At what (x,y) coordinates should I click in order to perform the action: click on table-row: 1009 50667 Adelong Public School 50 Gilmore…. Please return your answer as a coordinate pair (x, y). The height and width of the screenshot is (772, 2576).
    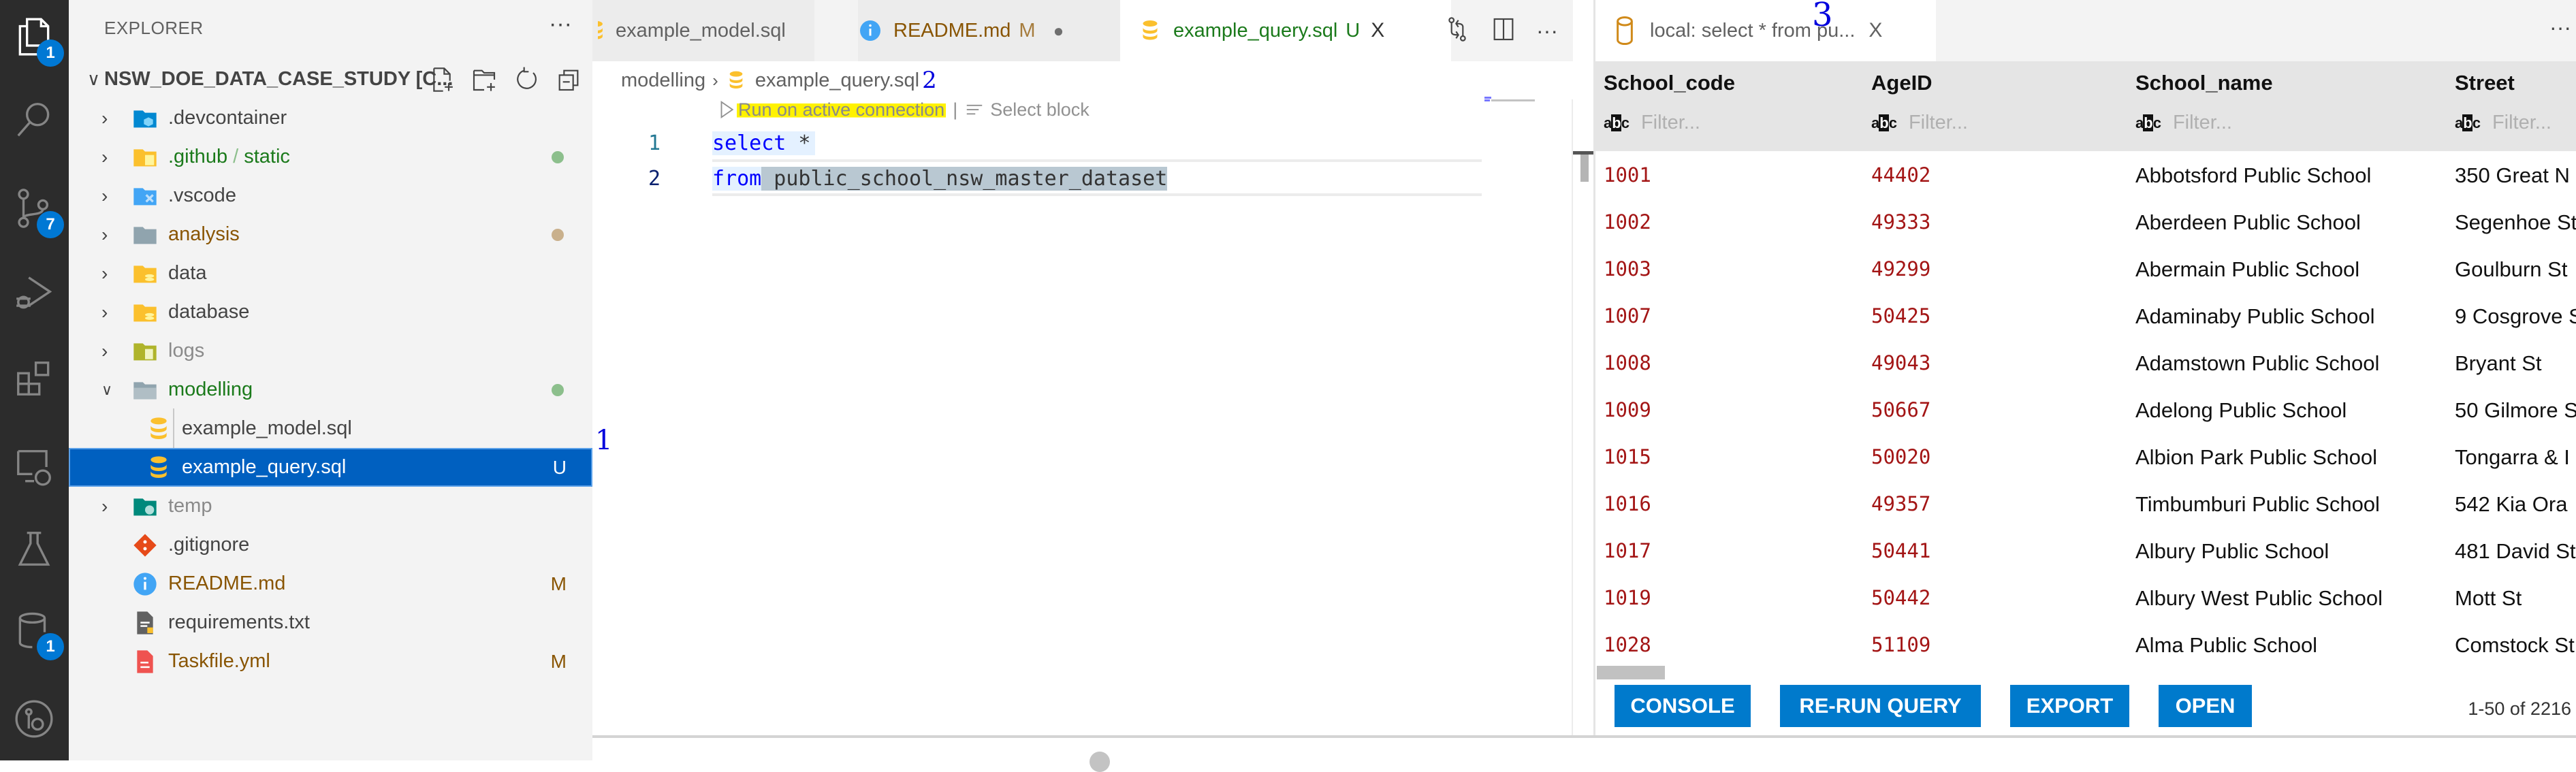
    Looking at the image, I should click on (2085, 409).